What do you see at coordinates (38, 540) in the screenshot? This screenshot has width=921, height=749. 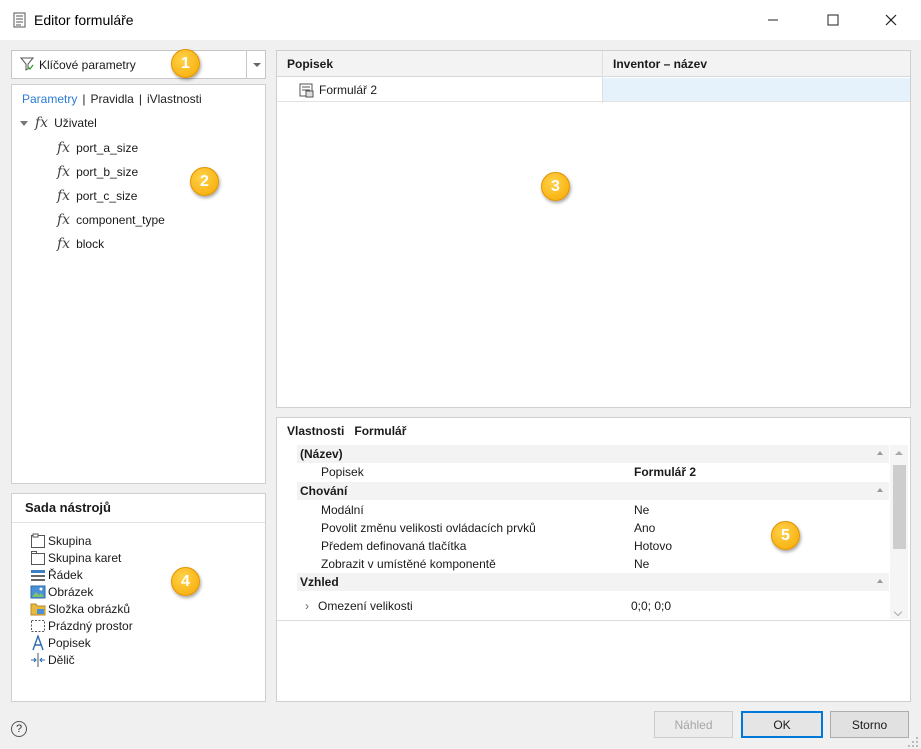 I see `group-icon` at bounding box center [38, 540].